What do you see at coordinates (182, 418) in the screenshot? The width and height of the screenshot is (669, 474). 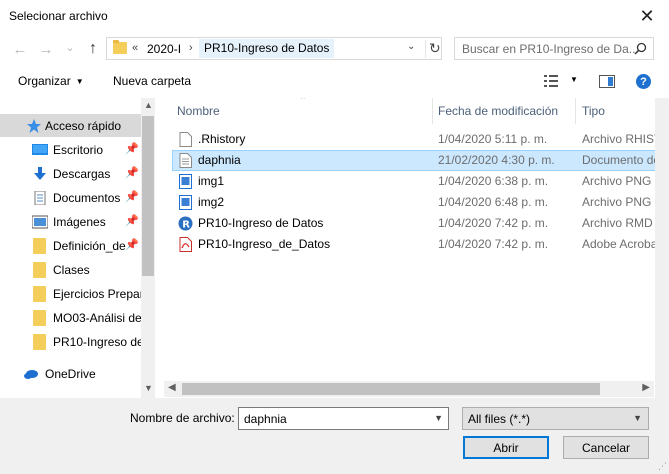 I see `filename-label: Nombre de archivo:` at bounding box center [182, 418].